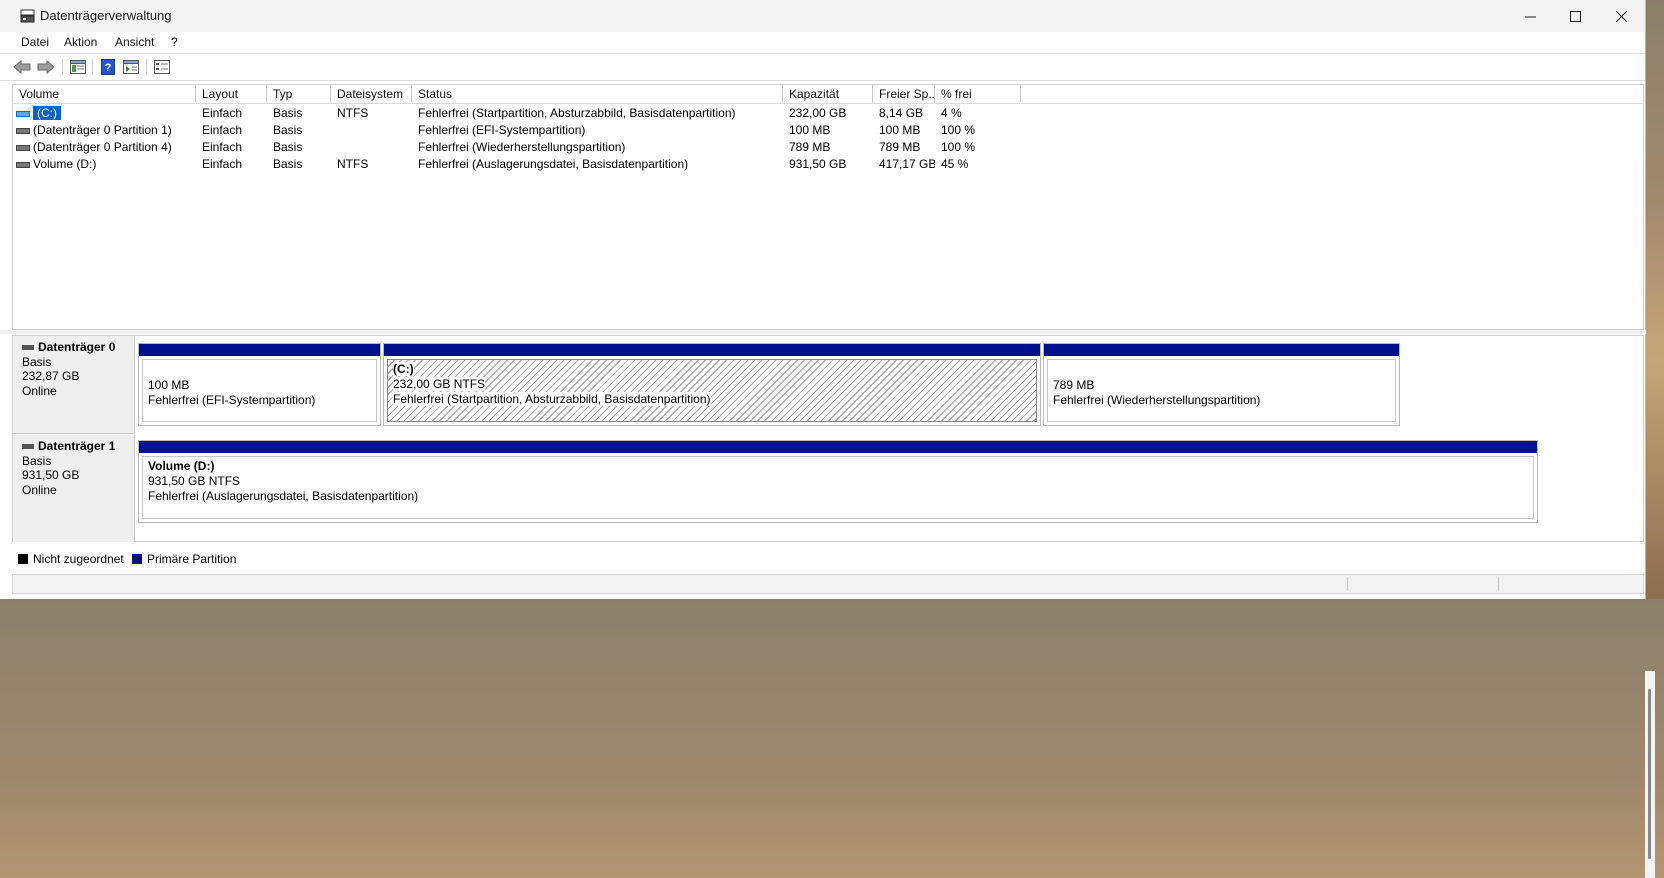 The width and height of the screenshot is (1664, 878). I want to click on minimize-button, so click(1530, 16).